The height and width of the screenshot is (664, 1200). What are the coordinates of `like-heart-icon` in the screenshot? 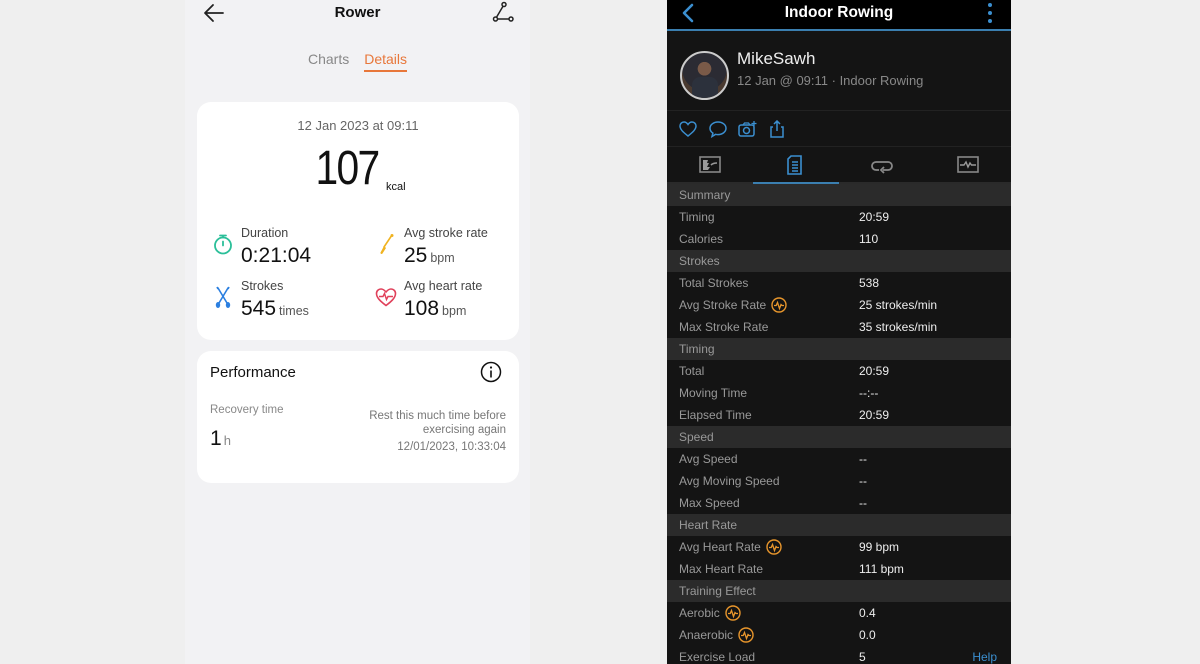 It's located at (688, 129).